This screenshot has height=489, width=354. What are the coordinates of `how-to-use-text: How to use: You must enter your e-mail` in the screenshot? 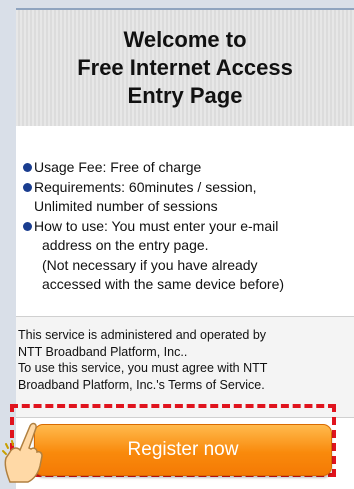 It's located at (156, 225).